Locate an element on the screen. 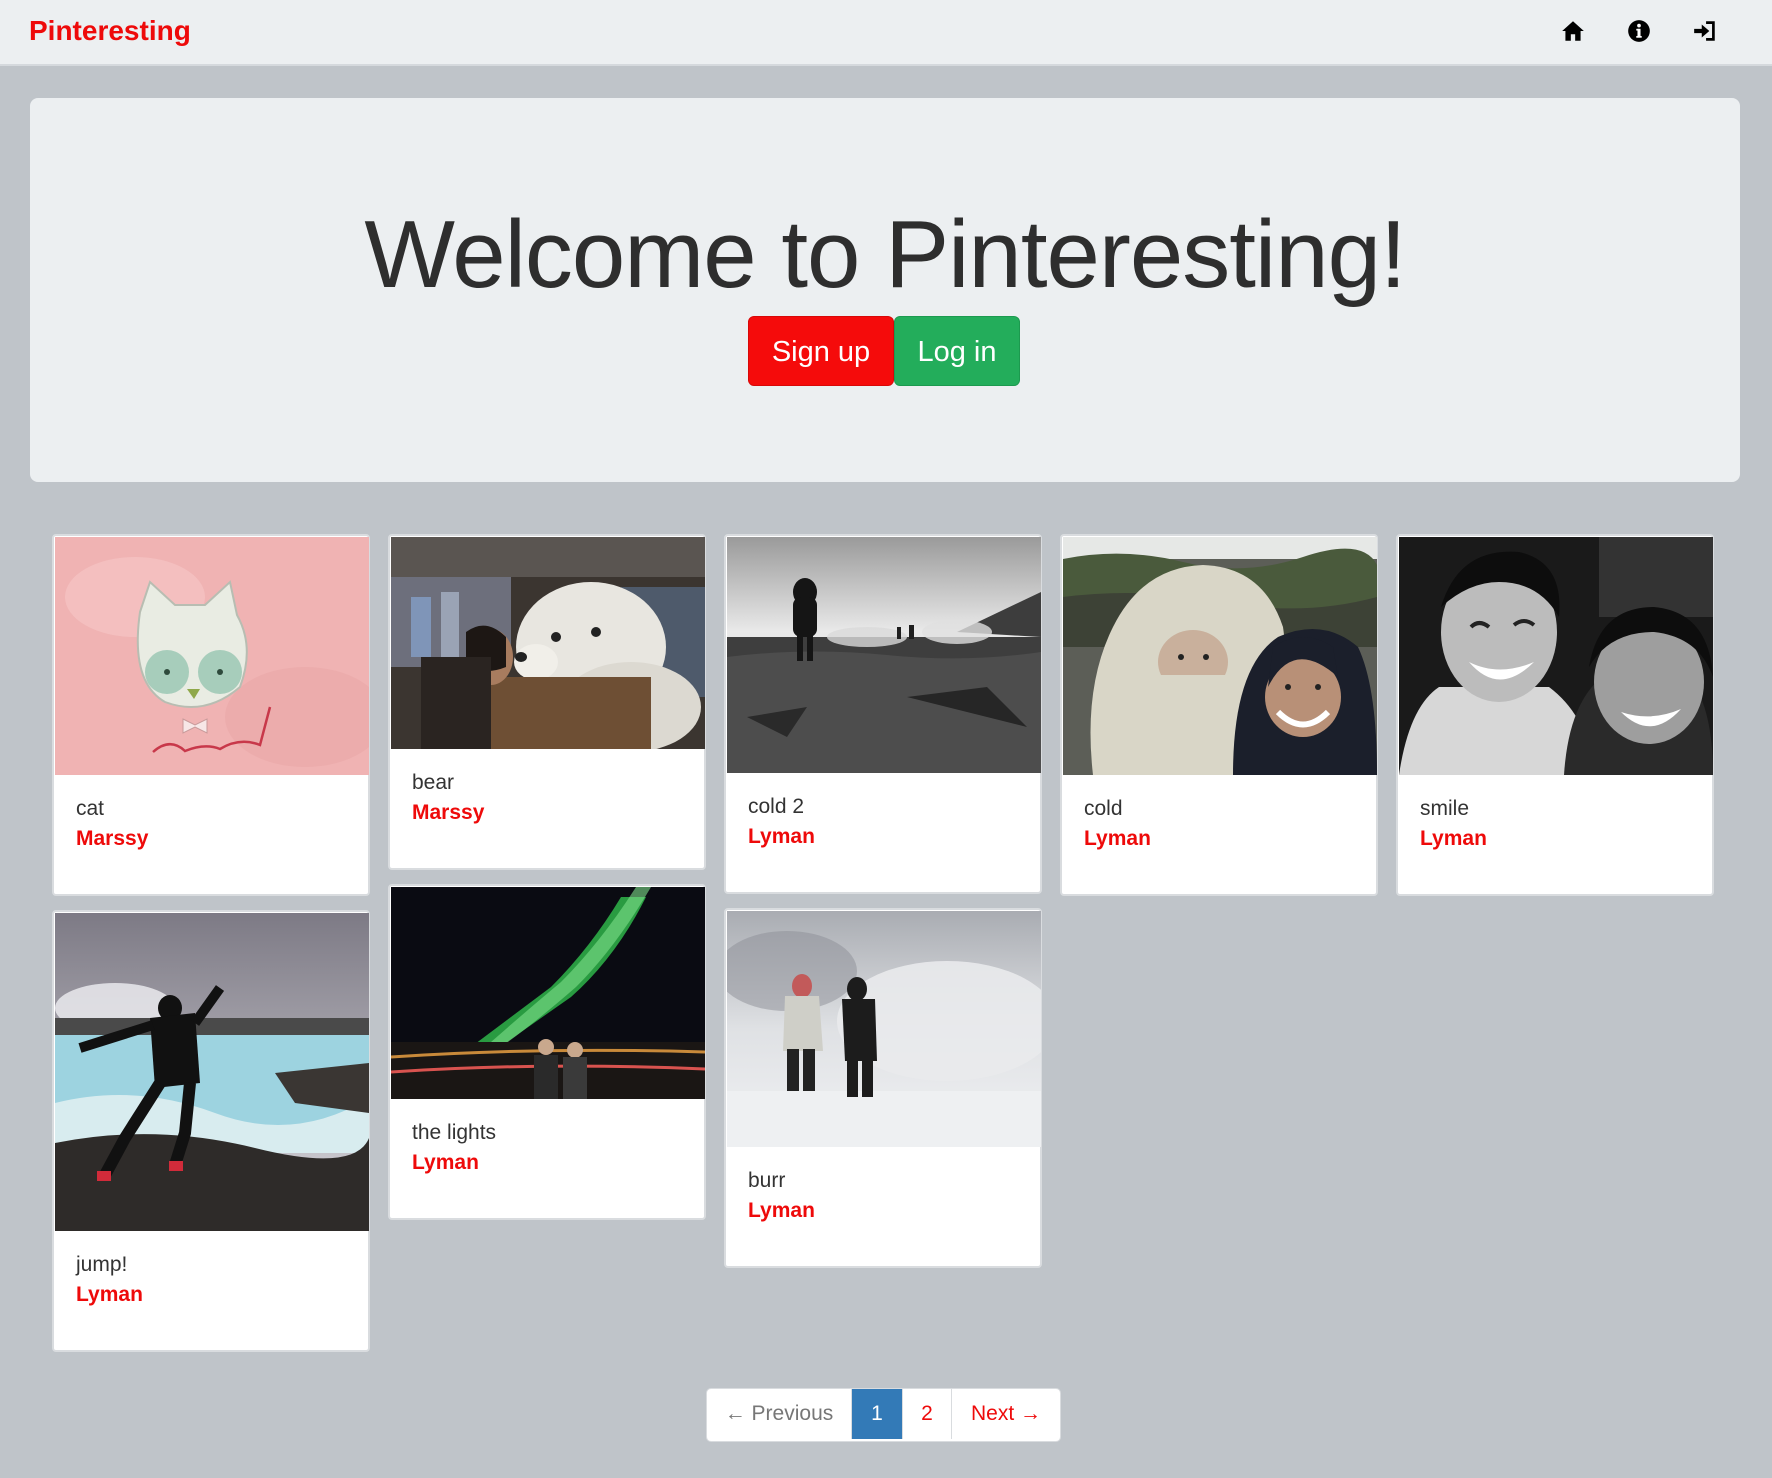 The width and height of the screenshot is (1772, 1478). page-2-button: 2 is located at coordinates (927, 1414).